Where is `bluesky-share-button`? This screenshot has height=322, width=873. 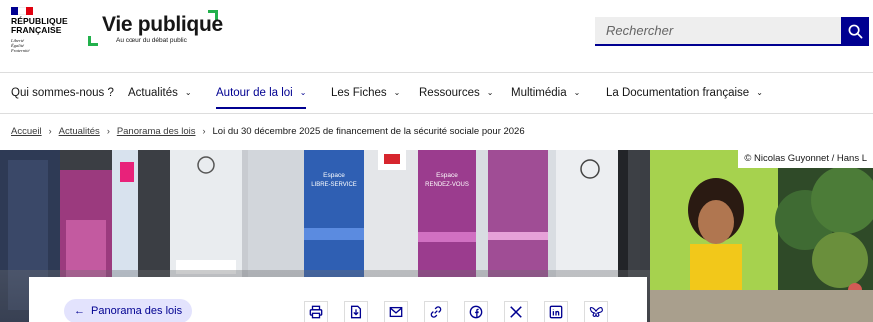 bluesky-share-button is located at coordinates (596, 311).